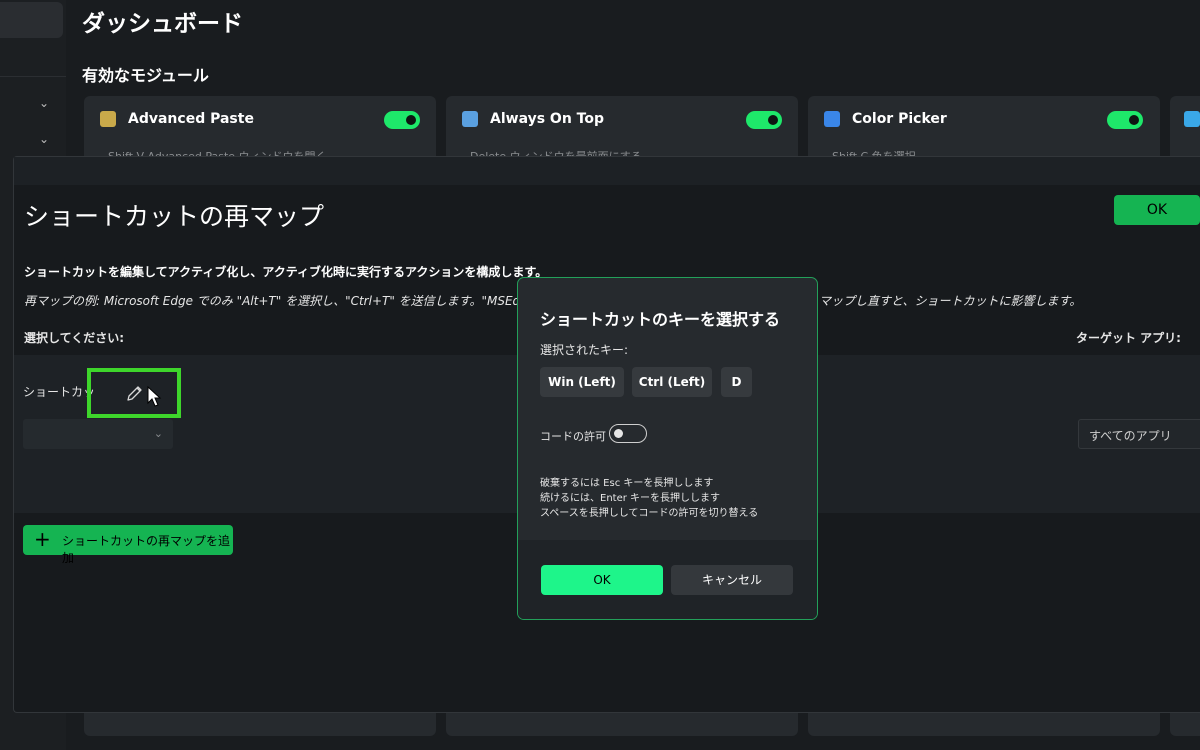 The image size is (1200, 750). I want to click on remap-example-tail: マップし直すと、ショートカットに影響します。, so click(950, 301).